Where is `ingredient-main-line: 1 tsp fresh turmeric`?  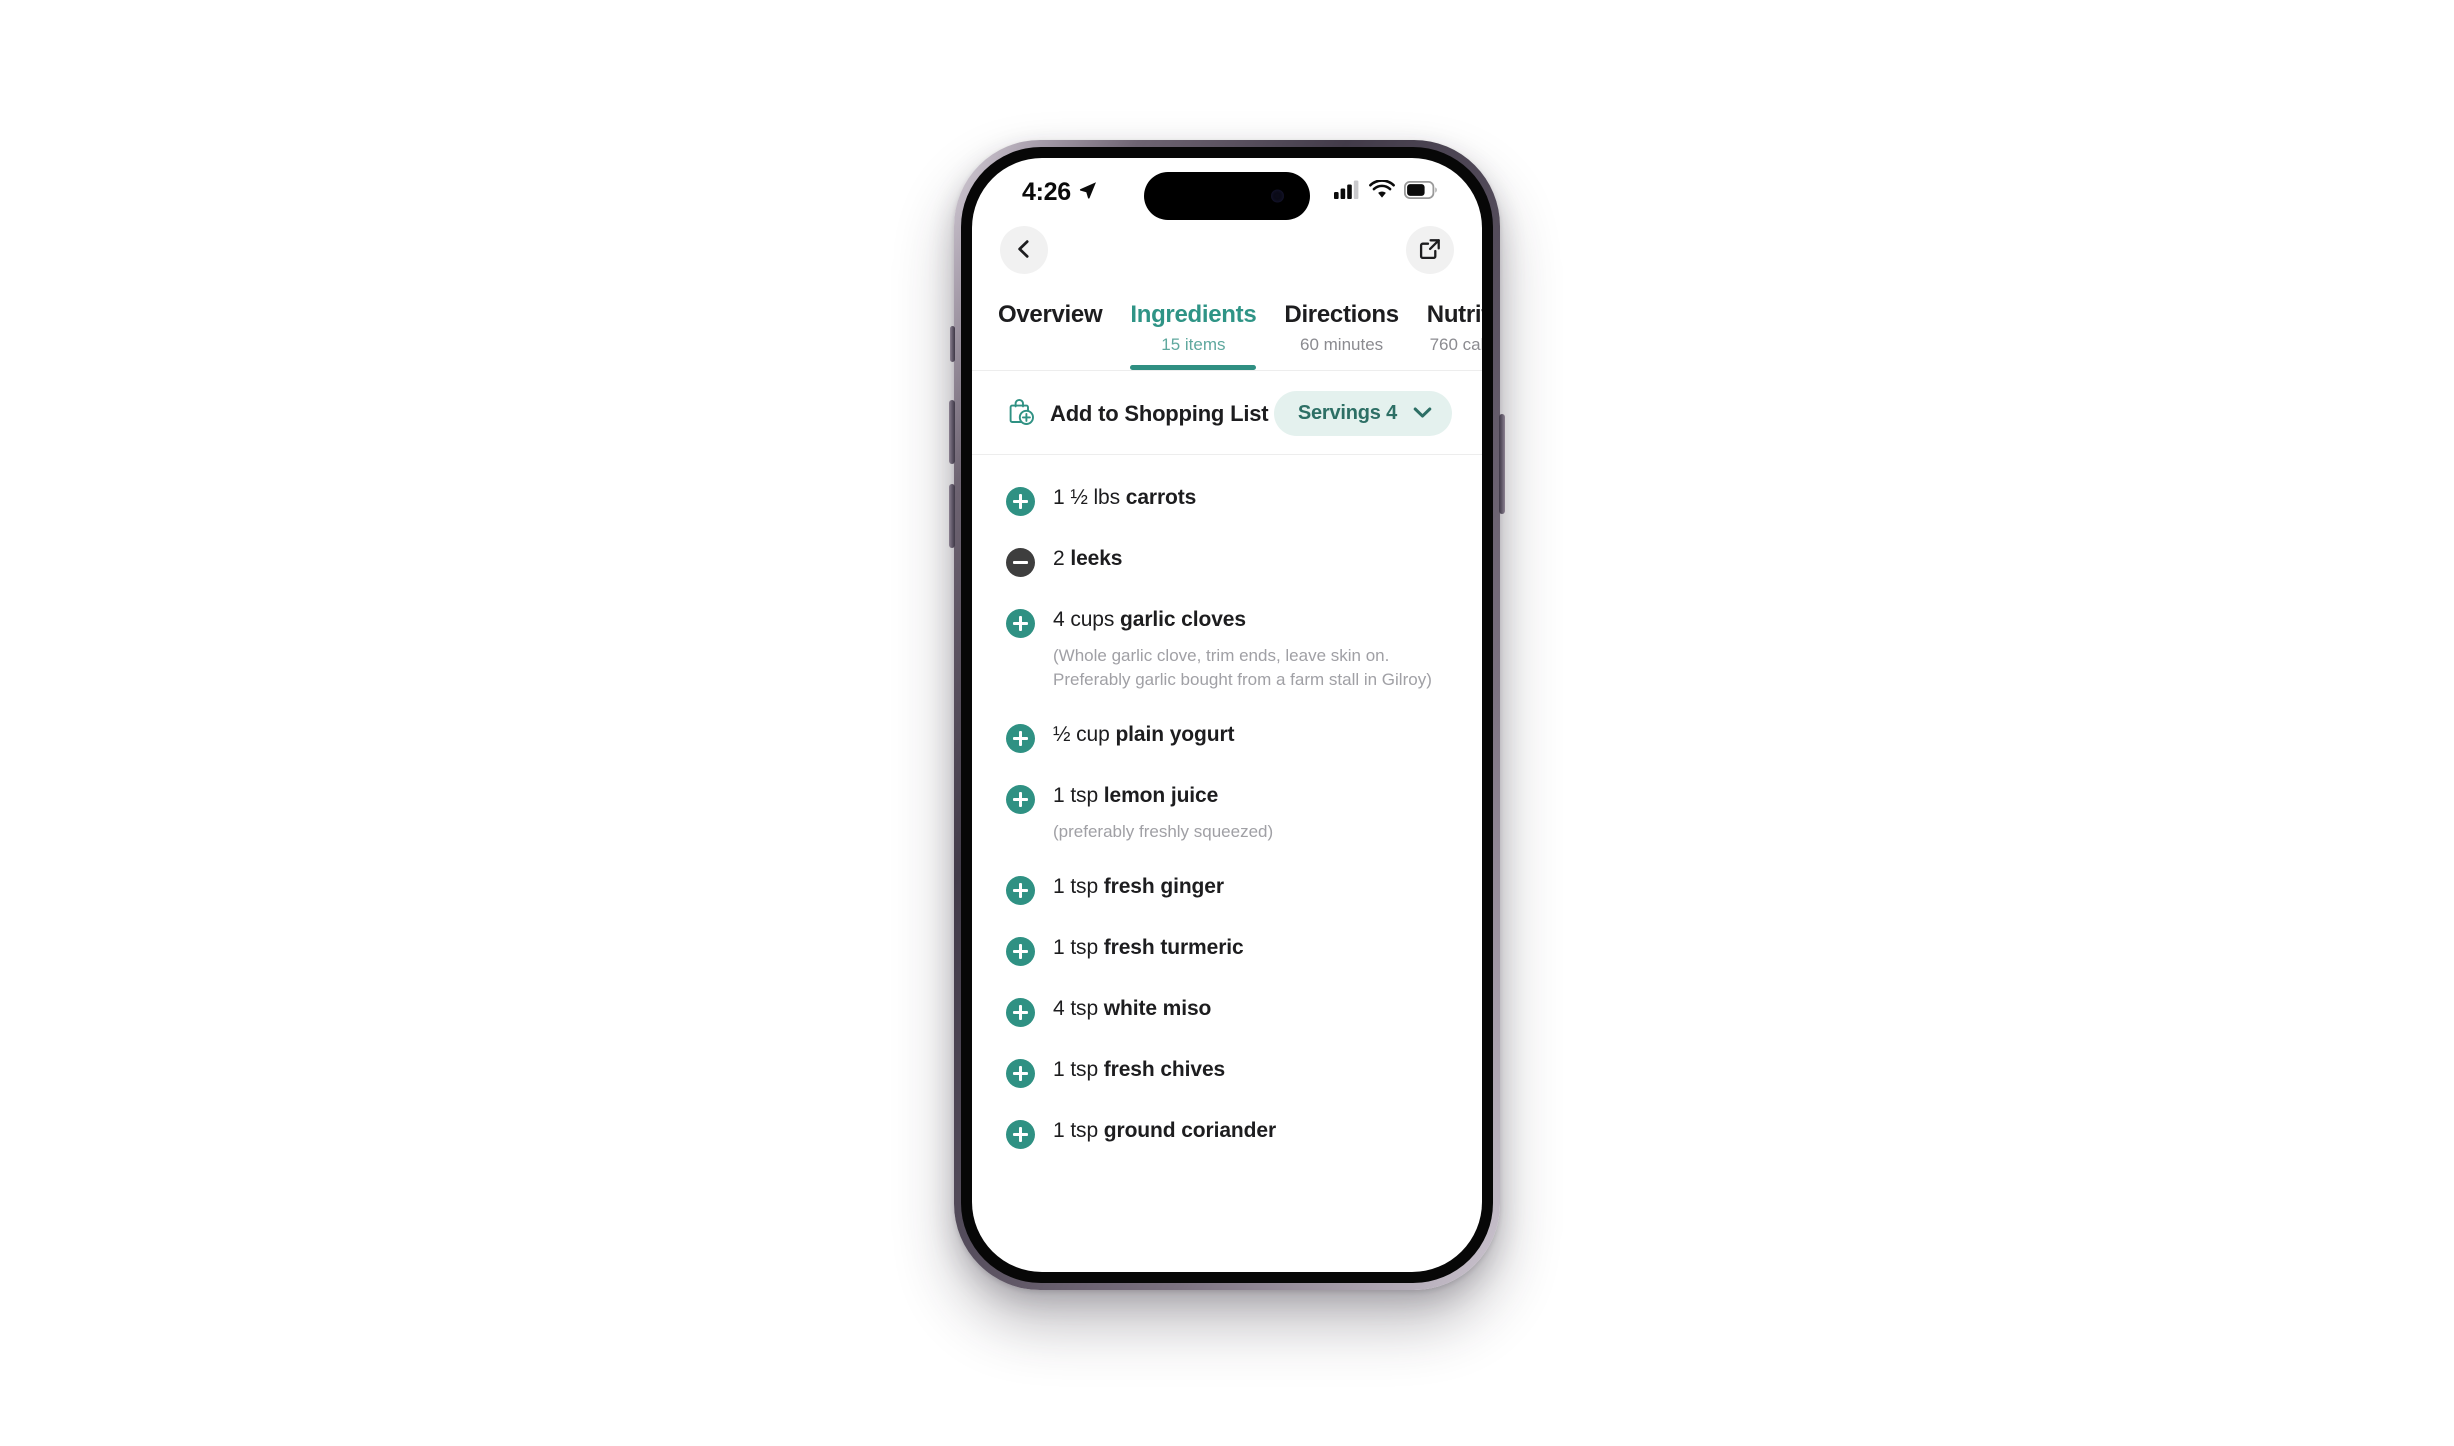
ingredient-main-line: 1 tsp fresh turmeric is located at coordinates (1250, 948).